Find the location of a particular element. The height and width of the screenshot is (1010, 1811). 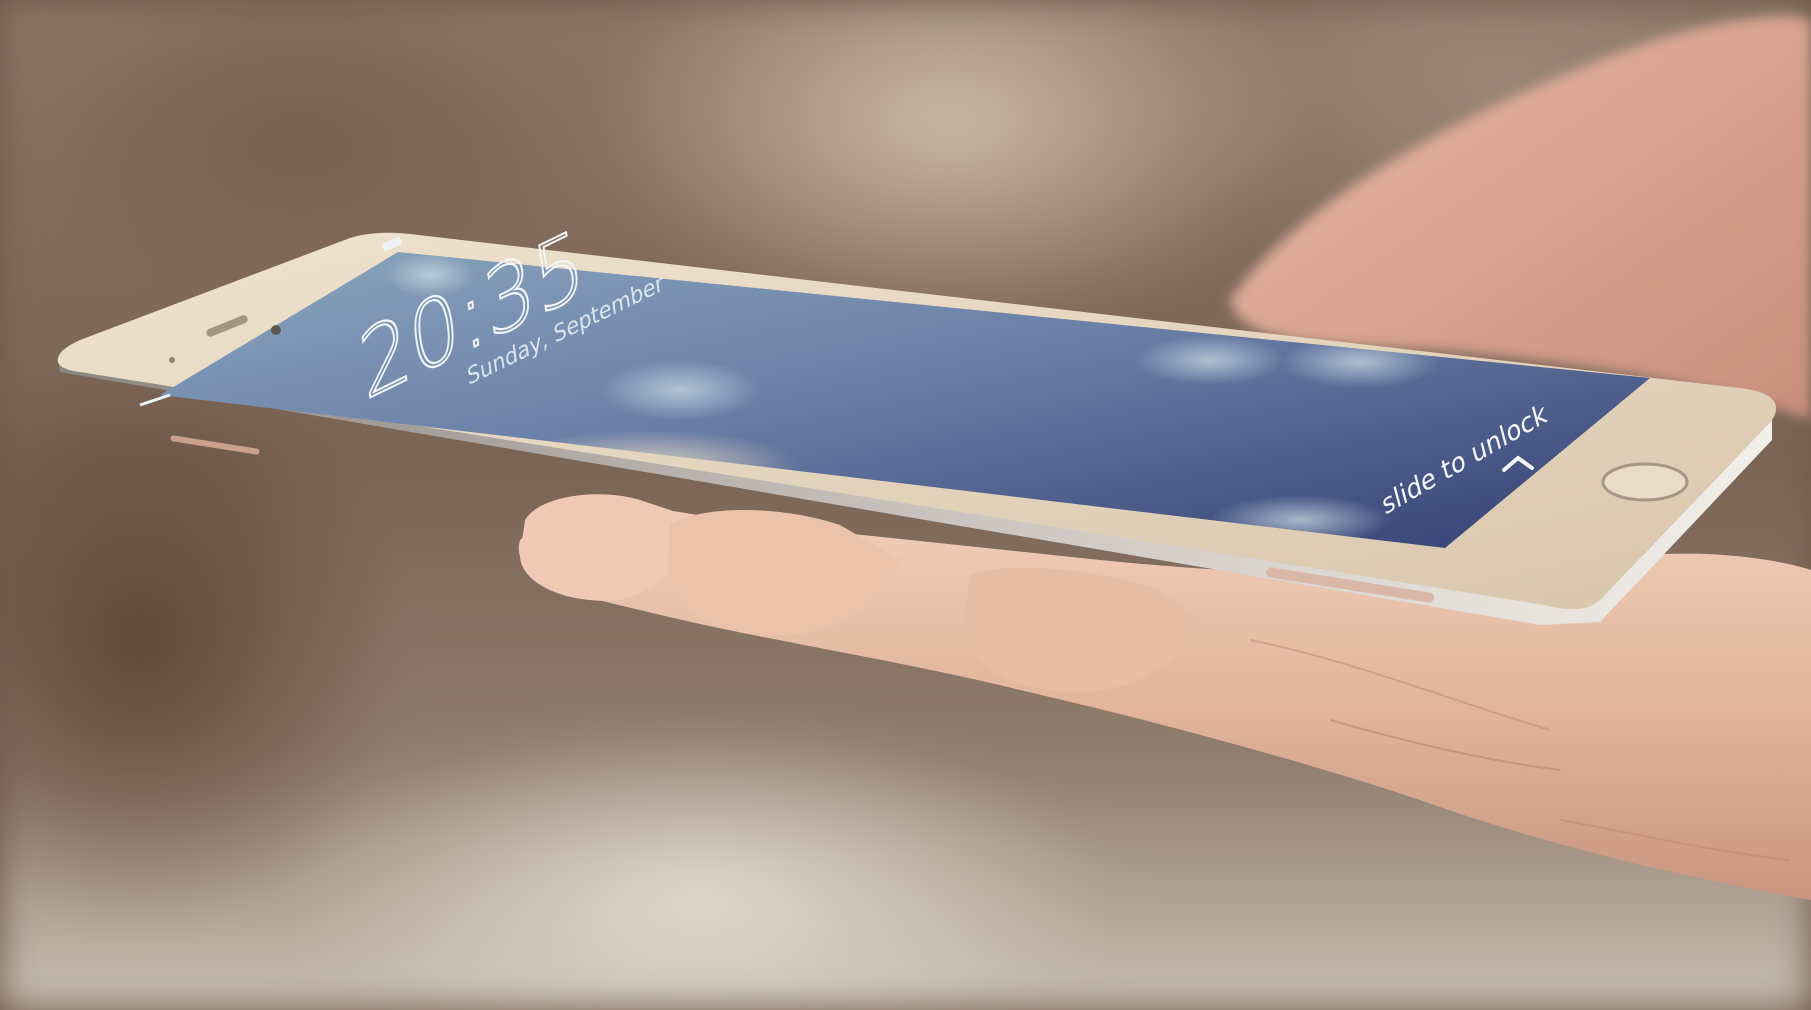

volume-rocker is located at coordinates (215, 445).